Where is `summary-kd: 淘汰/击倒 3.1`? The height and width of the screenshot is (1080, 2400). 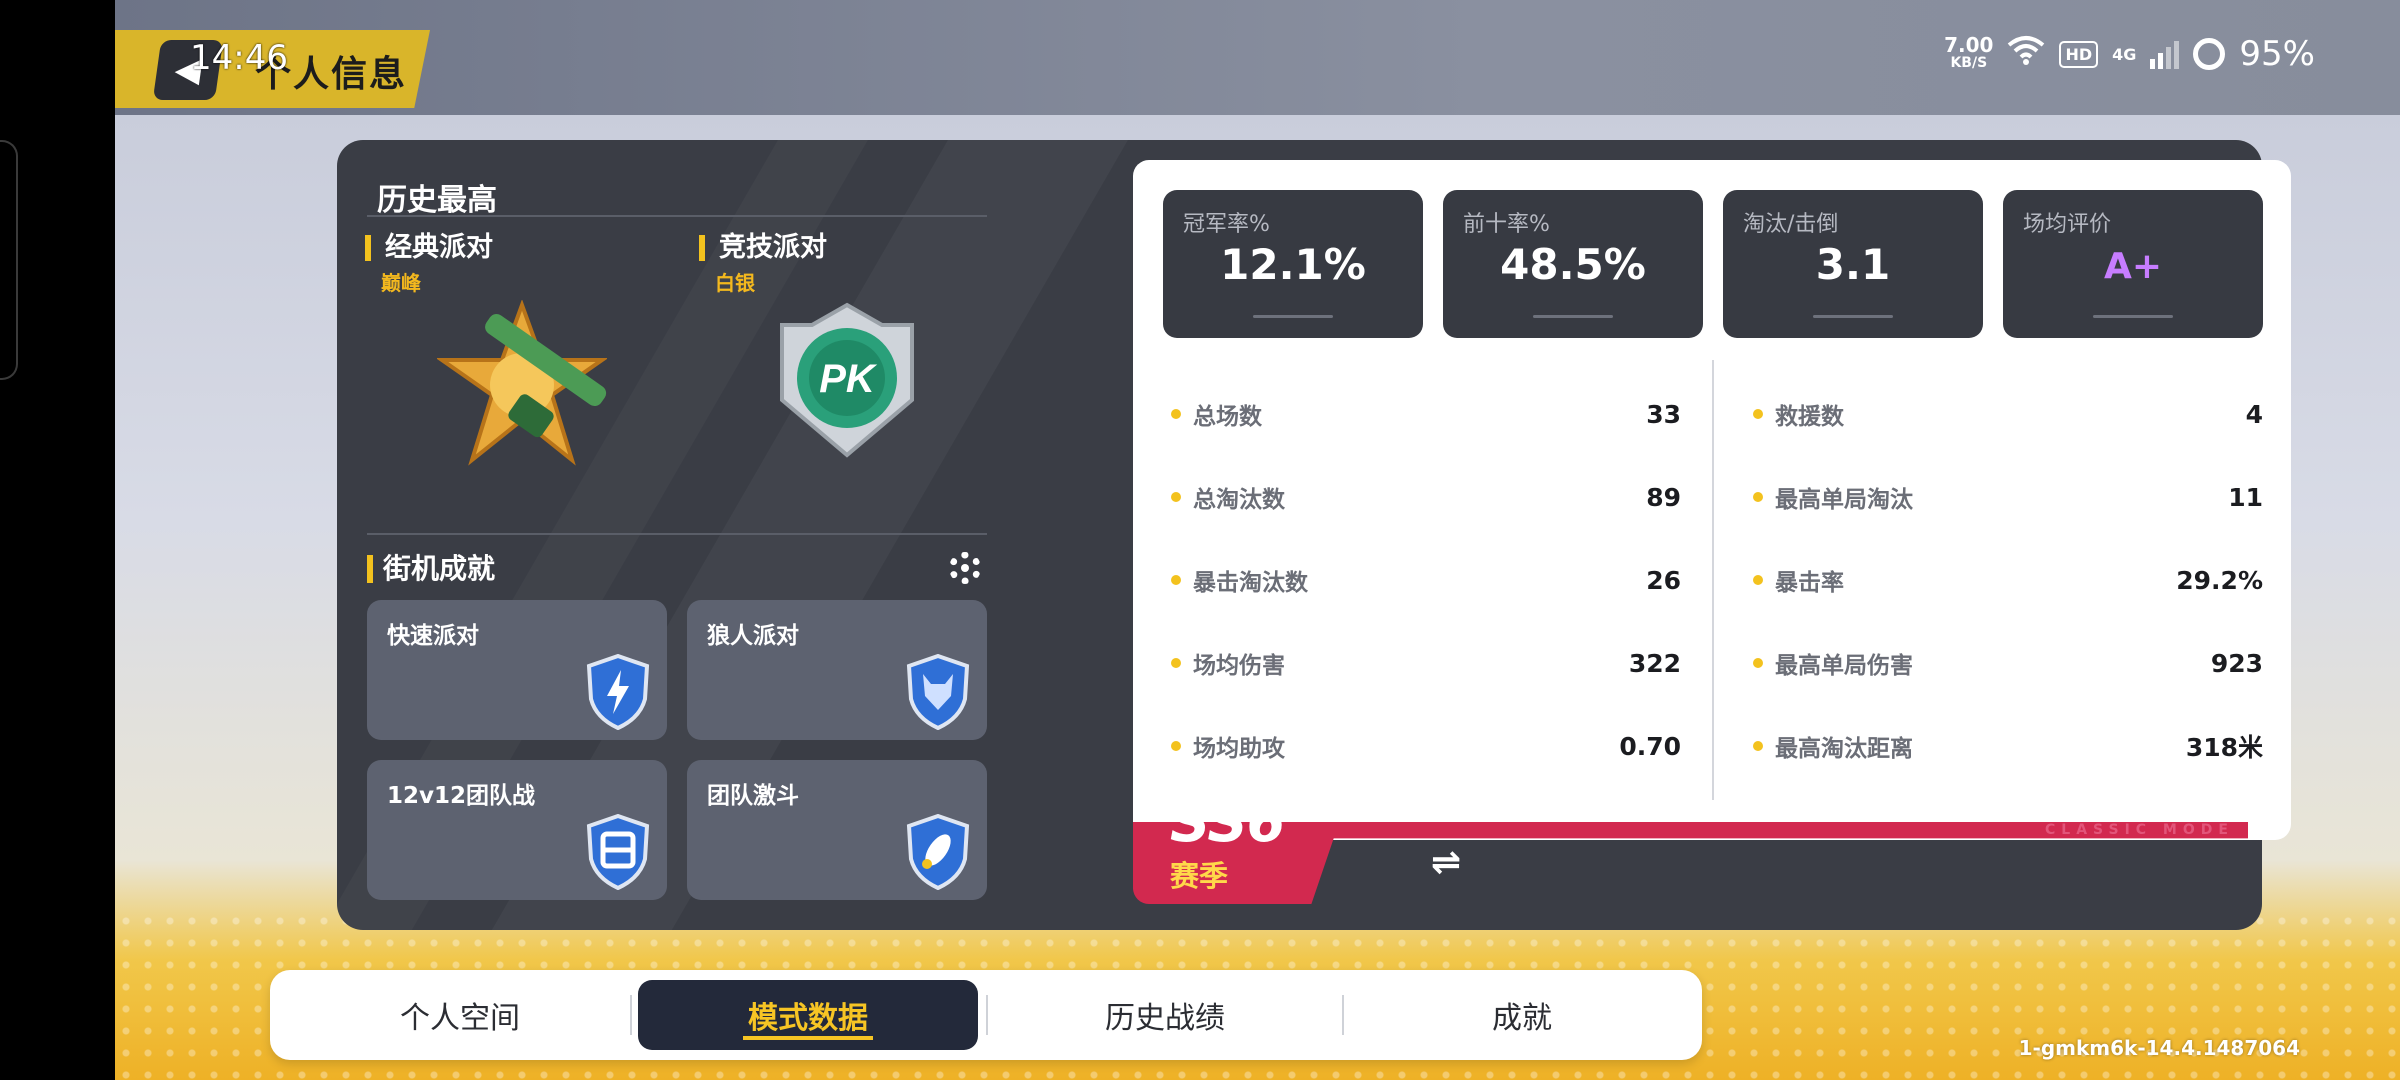 summary-kd: 淘汰/击倒 3.1 is located at coordinates (1853, 264).